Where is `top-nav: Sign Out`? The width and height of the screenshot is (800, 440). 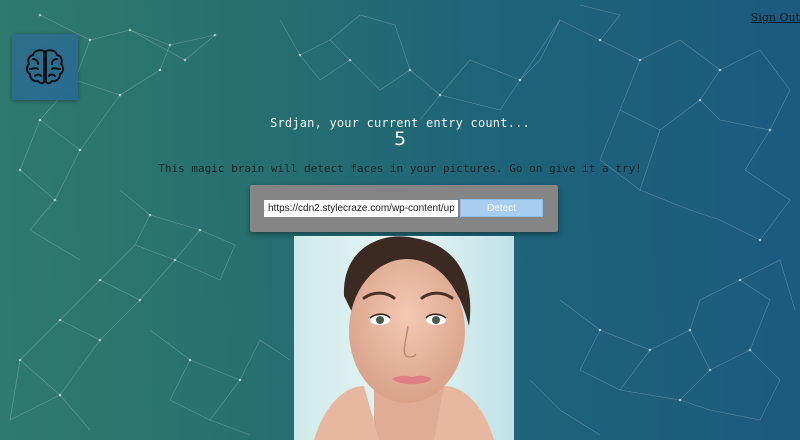 top-nav: Sign Out is located at coordinates (775, 15).